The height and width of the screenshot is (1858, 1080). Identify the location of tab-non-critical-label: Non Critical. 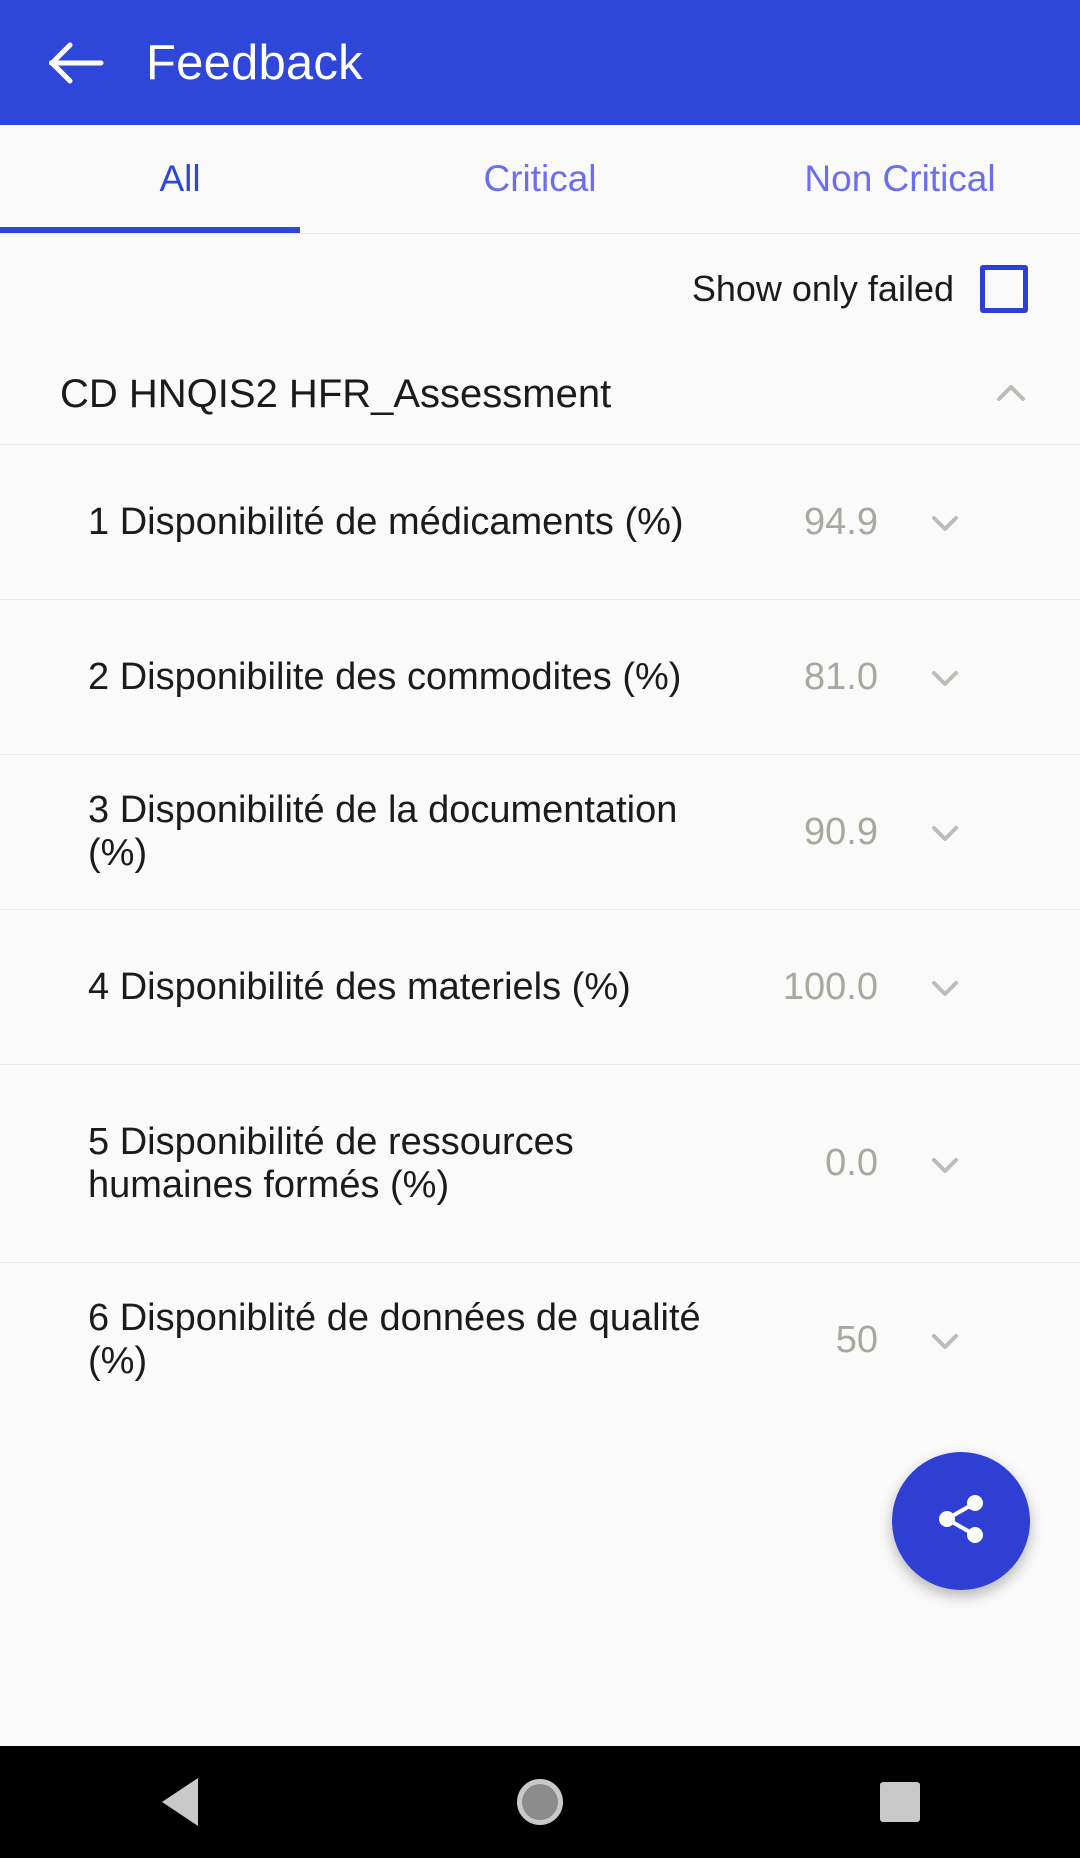
(900, 178).